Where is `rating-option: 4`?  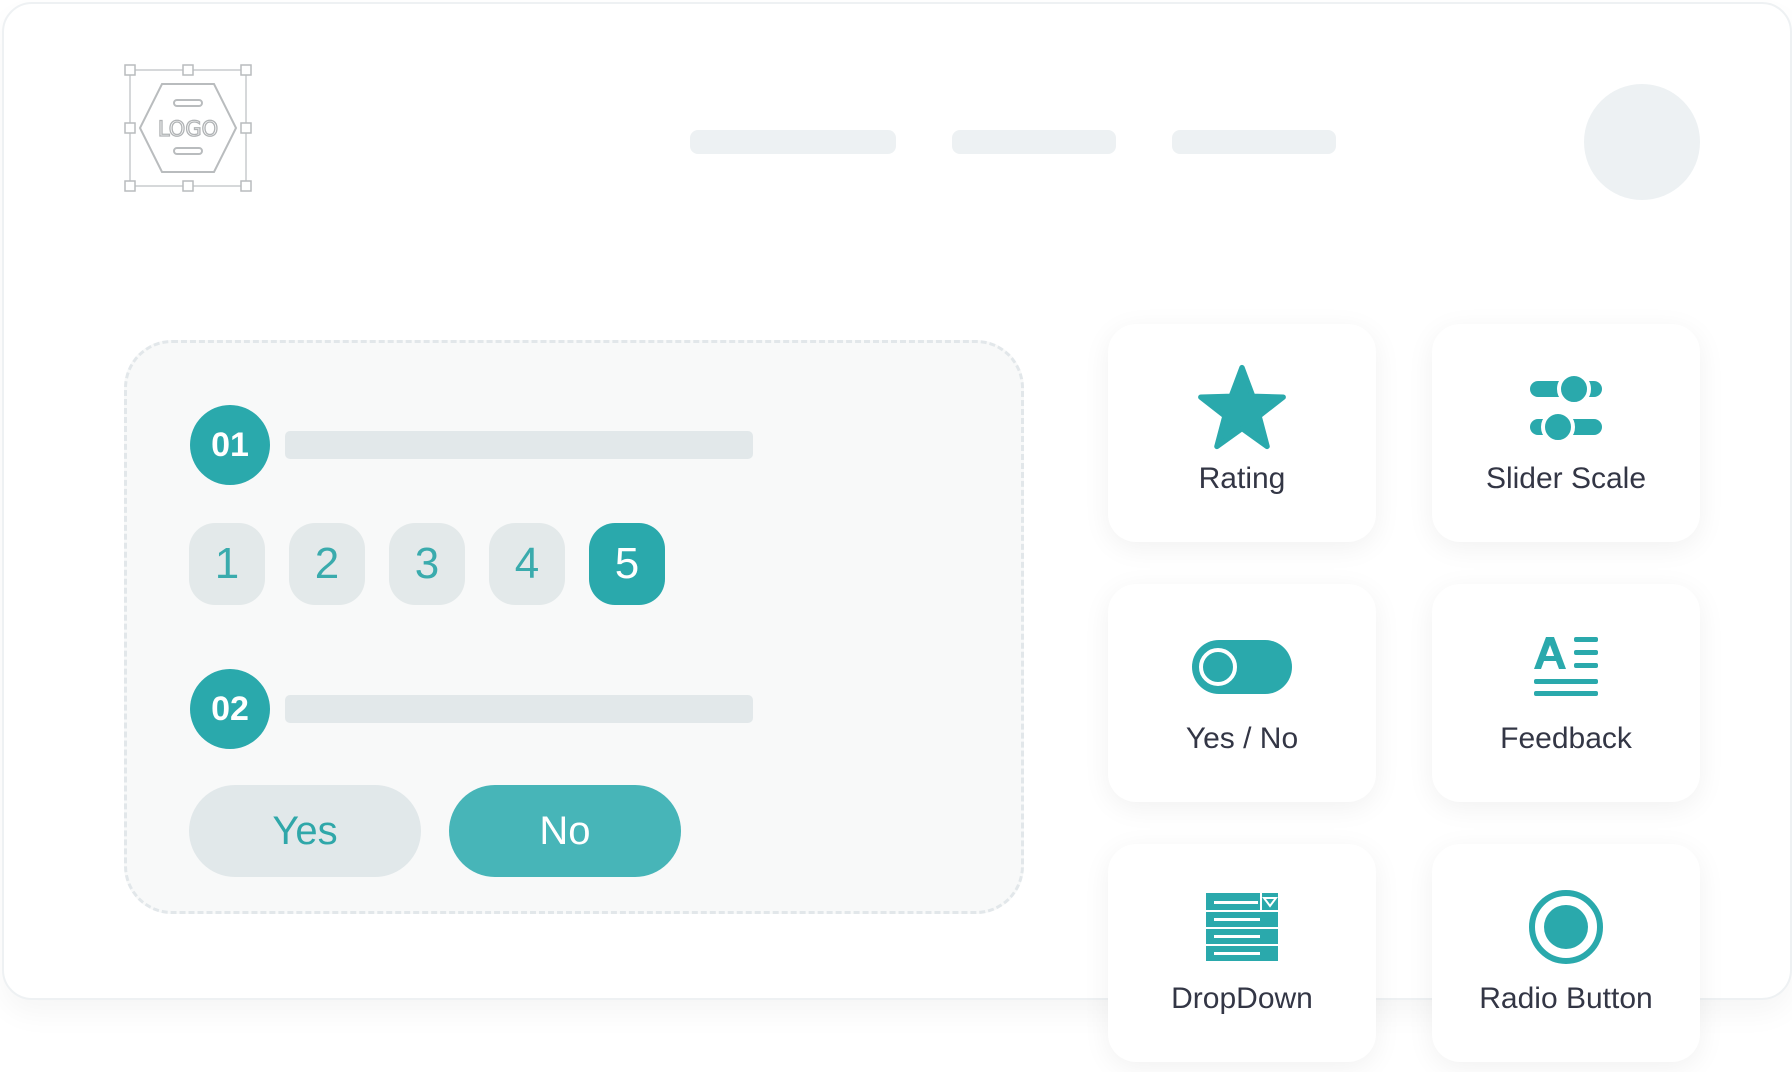 rating-option: 4 is located at coordinates (527, 564).